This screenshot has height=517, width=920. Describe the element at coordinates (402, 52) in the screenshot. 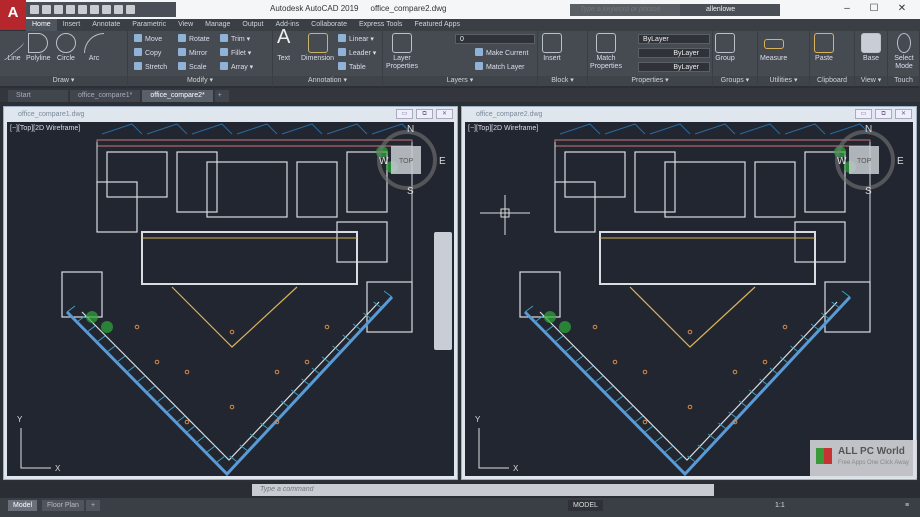

I see `layer-properties-button: Layer Properties` at that location.